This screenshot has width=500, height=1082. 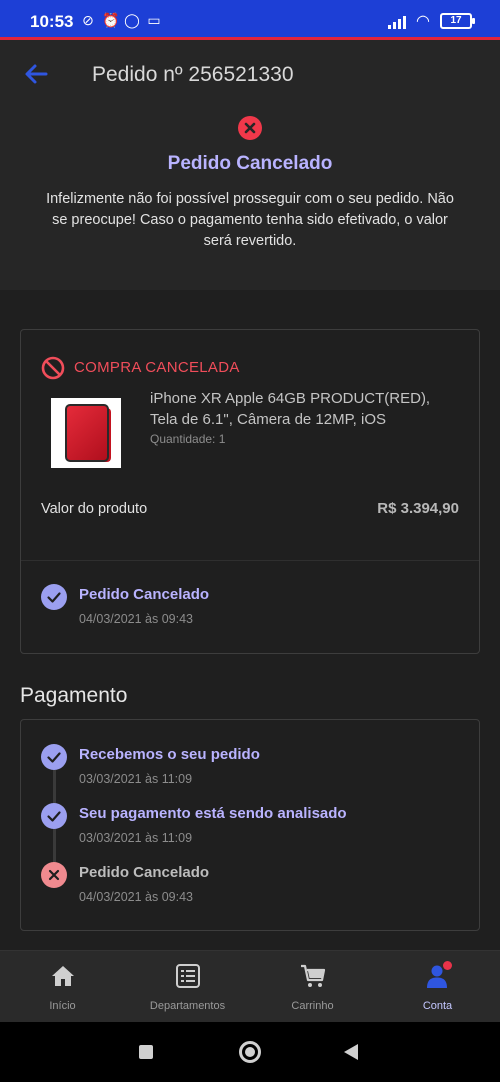 I want to click on notification-dot, so click(x=447, y=965).